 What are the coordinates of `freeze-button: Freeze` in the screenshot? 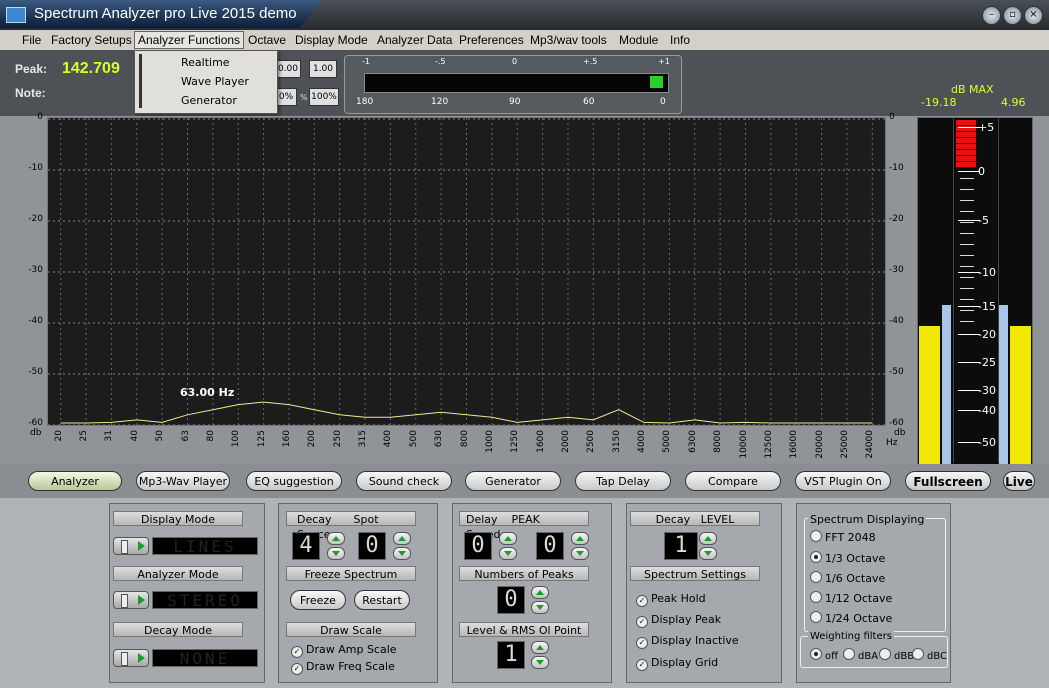 It's located at (318, 600).